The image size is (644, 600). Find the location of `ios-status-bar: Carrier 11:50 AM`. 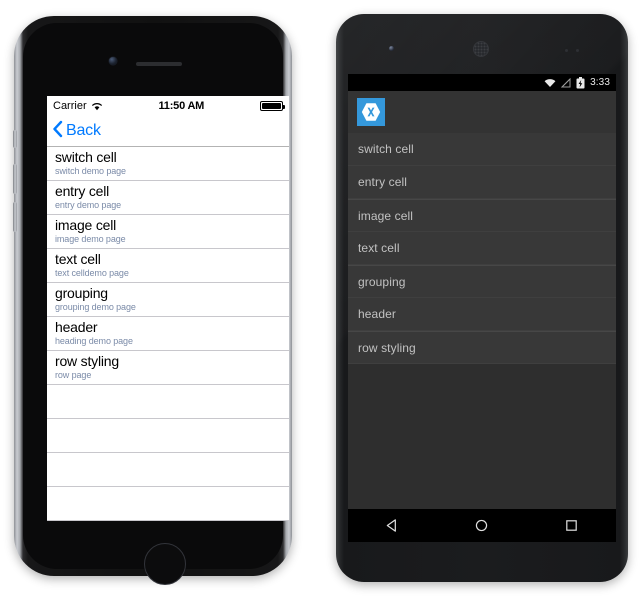

ios-status-bar: Carrier 11:50 AM is located at coordinates (168, 106).